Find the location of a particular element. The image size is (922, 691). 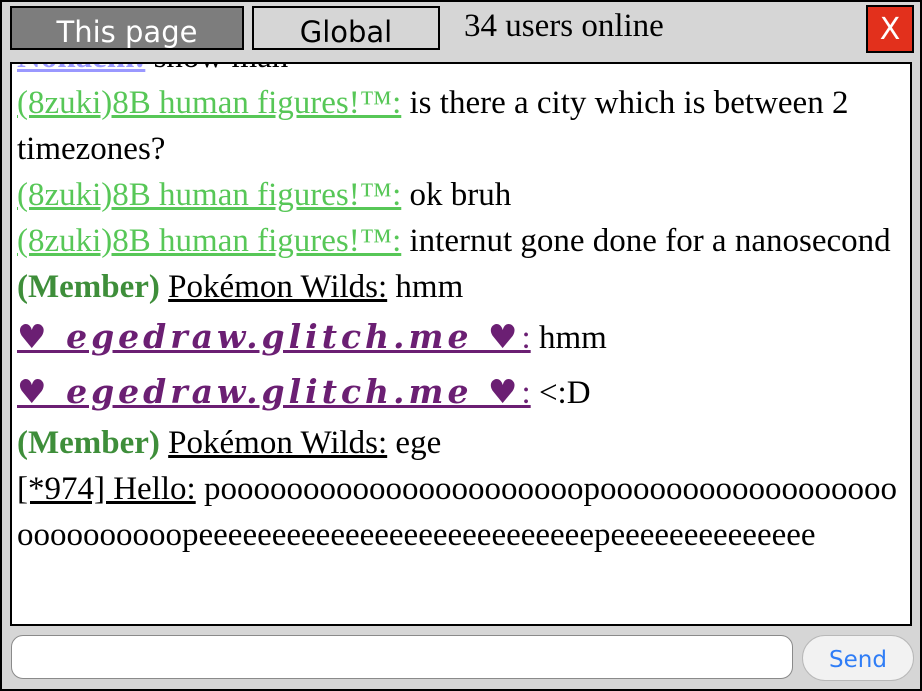

message-username: [*974] Hello: is located at coordinates (106, 489).